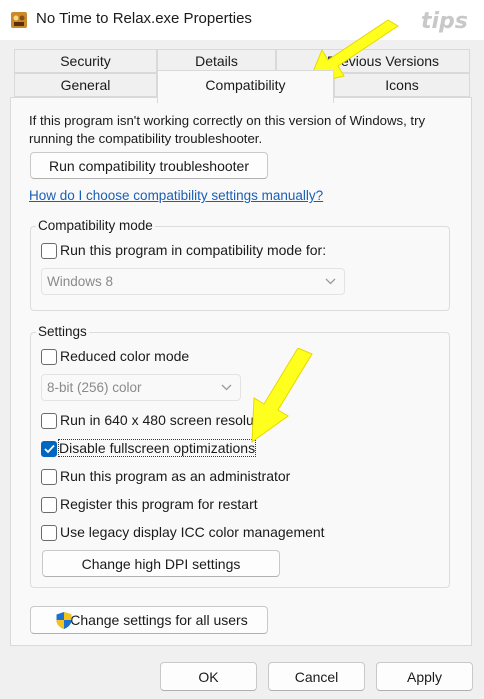 The height and width of the screenshot is (699, 484). I want to click on tab-general: General, so click(85, 85).